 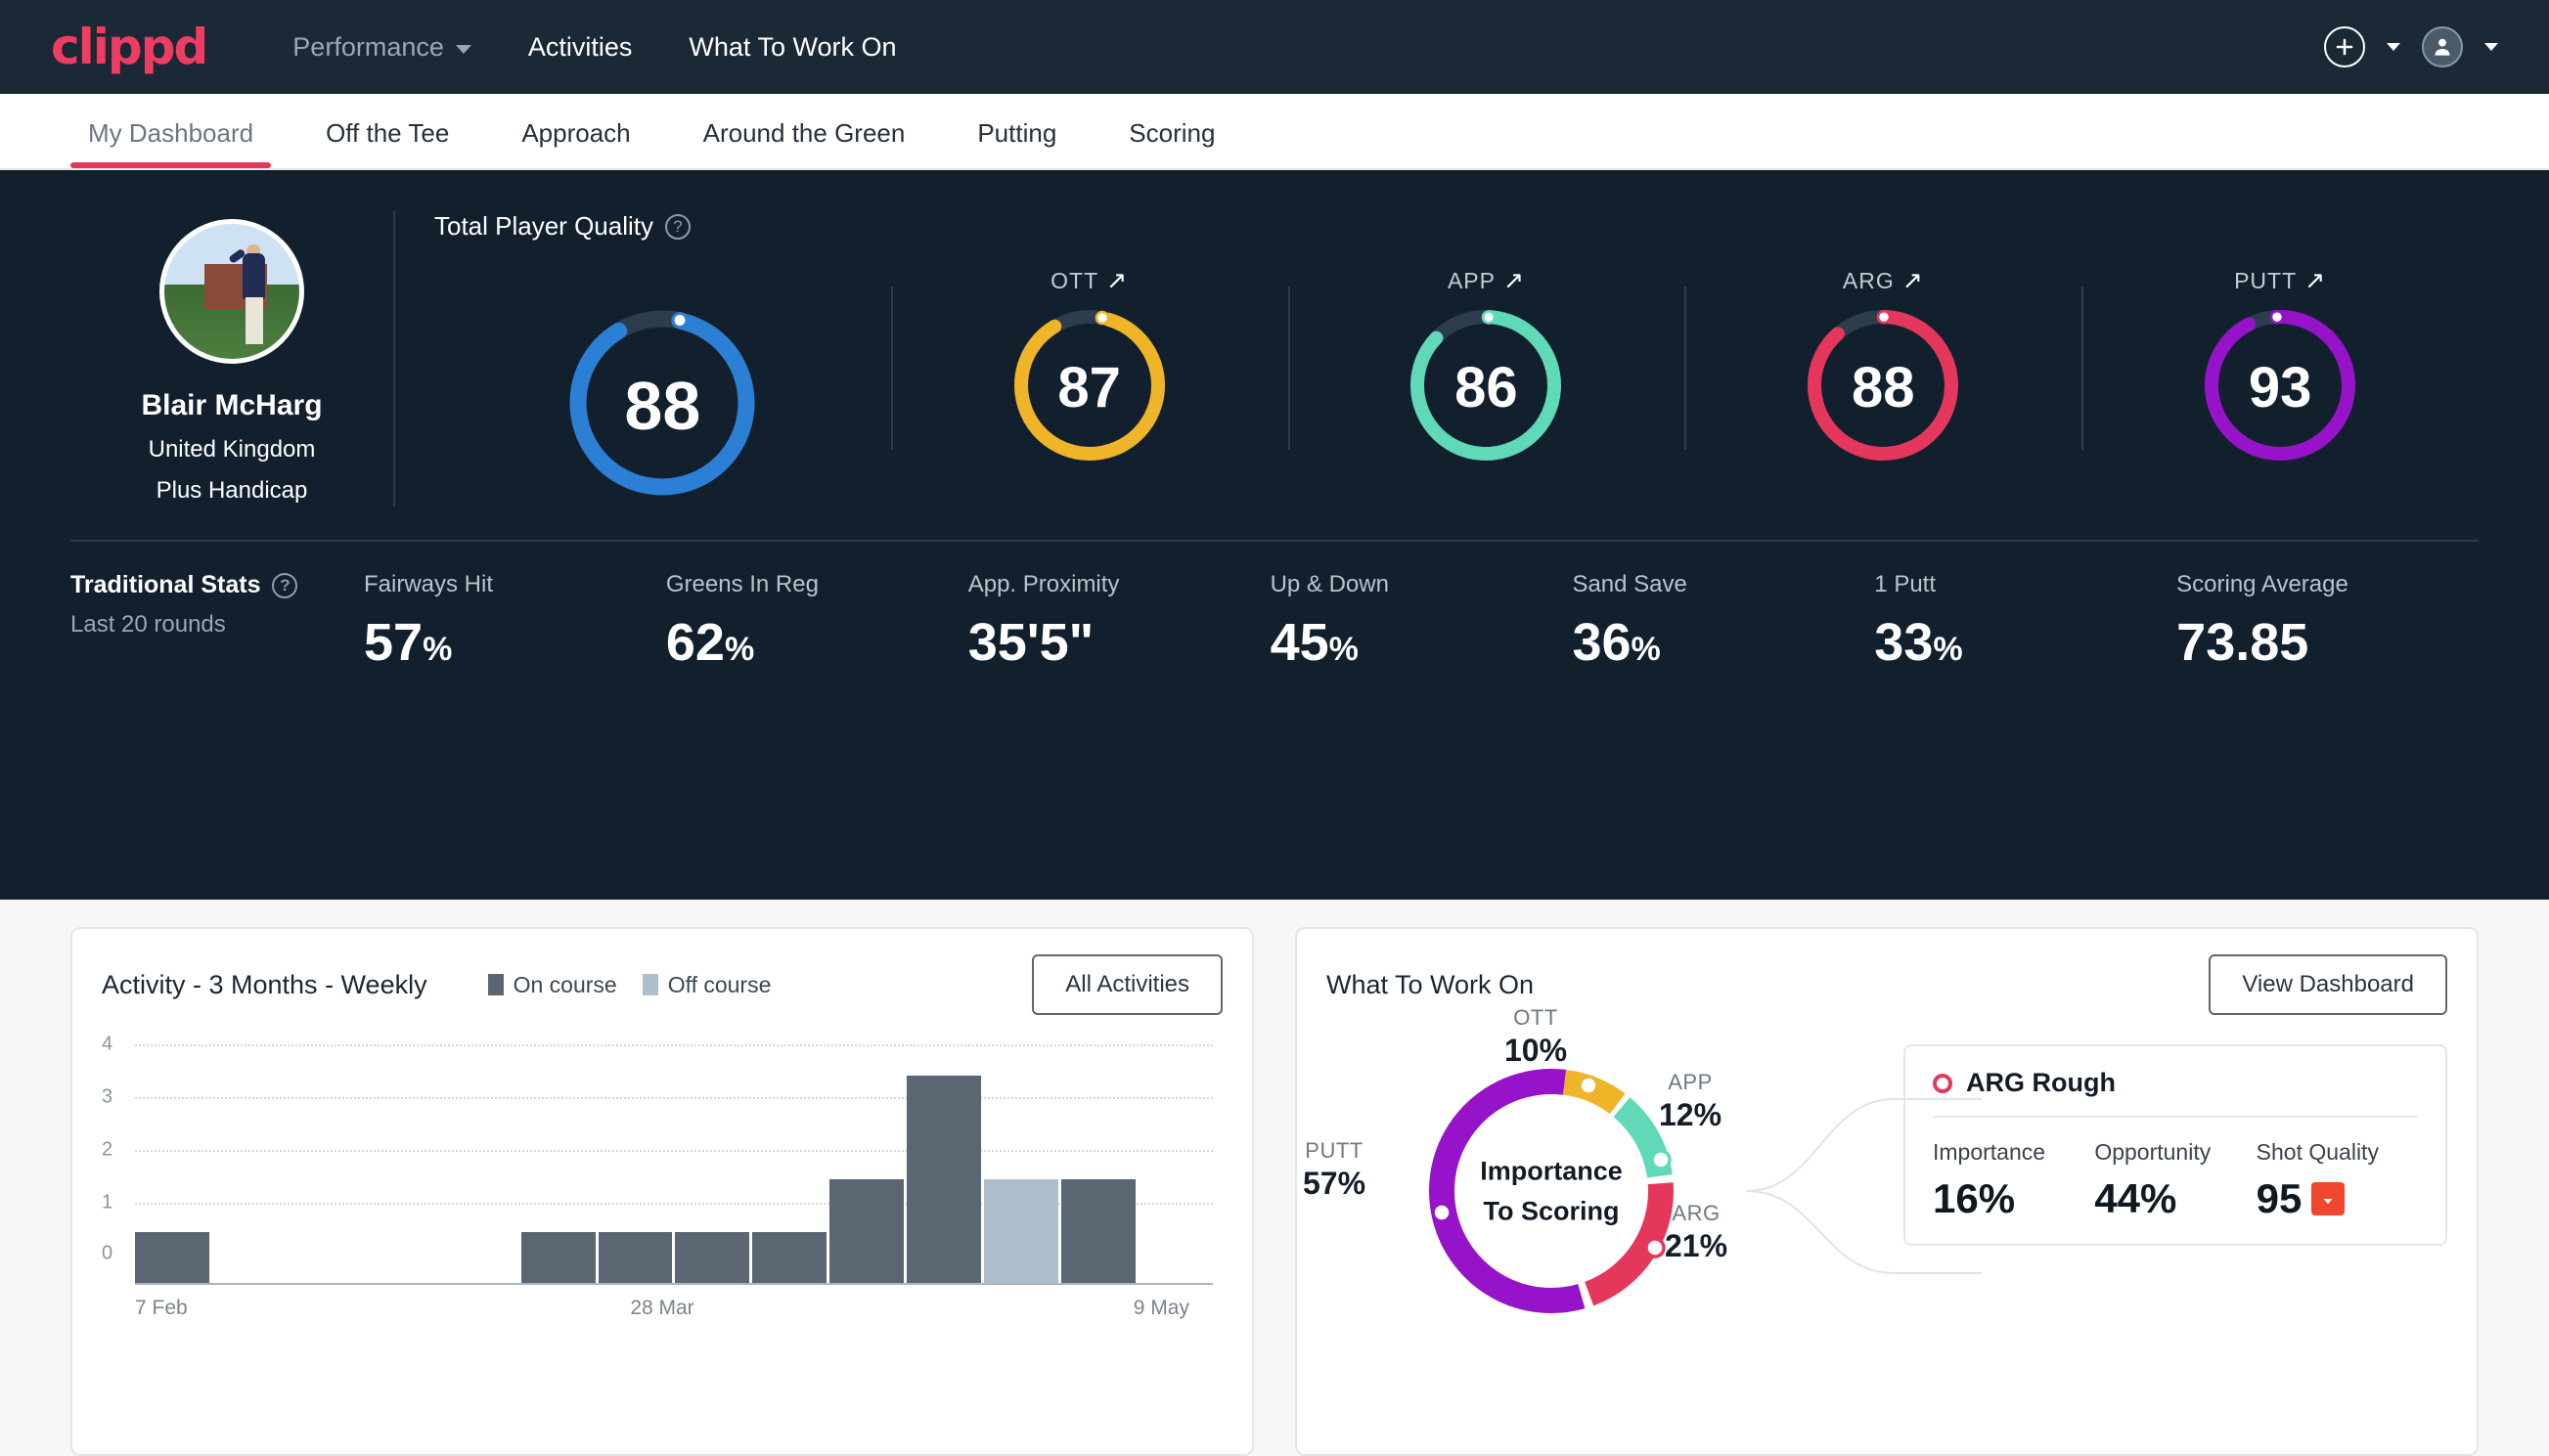 I want to click on primary-nav-links: Performance Activities What To Work On, so click(x=594, y=47).